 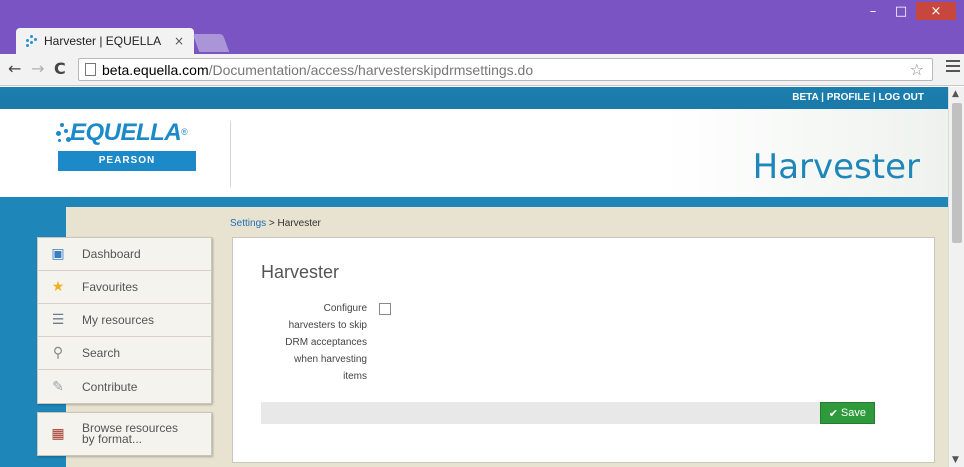 I want to click on tab-title: Harvester | EQUELLA, so click(x=103, y=41).